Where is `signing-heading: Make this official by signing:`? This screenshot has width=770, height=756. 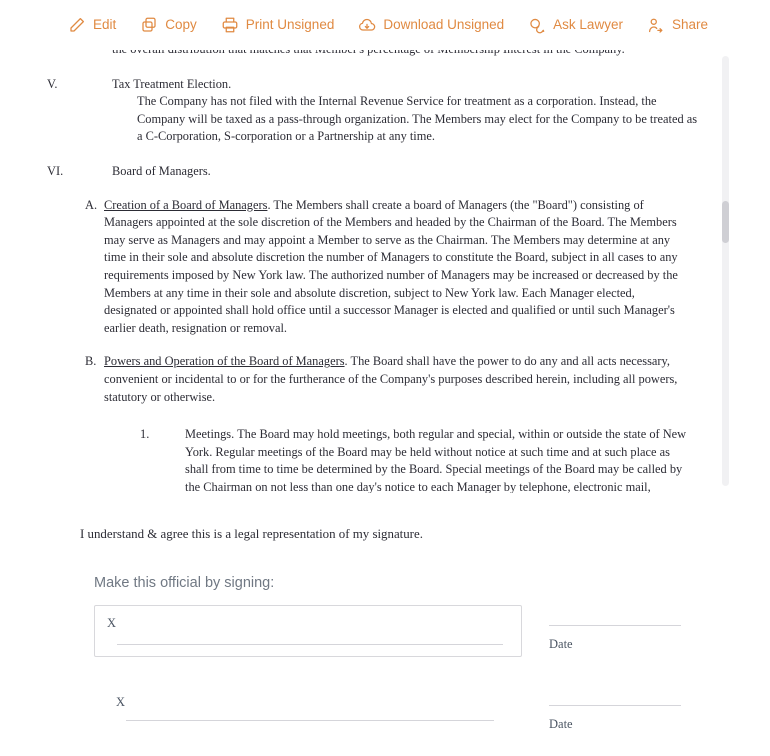 signing-heading: Make this official by signing: is located at coordinates (184, 583).